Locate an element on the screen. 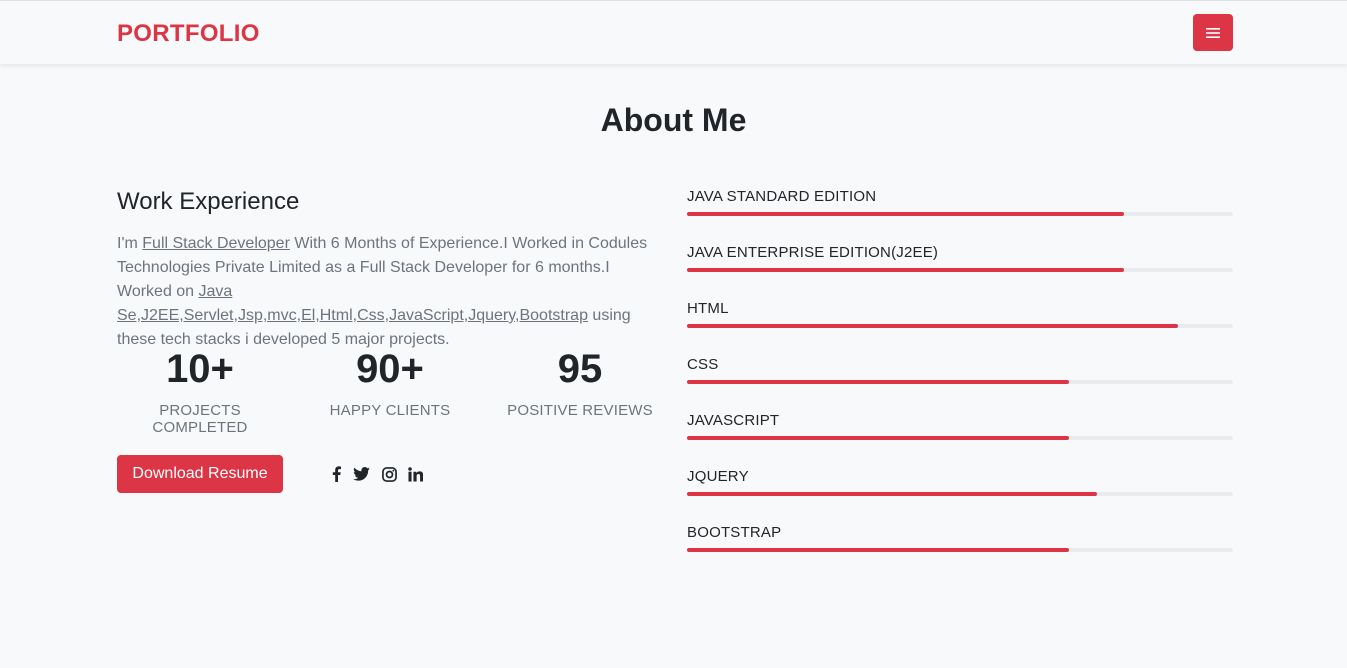 Image resolution: width=1347 pixels, height=668 pixels. linkedin-icon is located at coordinates (415, 474).